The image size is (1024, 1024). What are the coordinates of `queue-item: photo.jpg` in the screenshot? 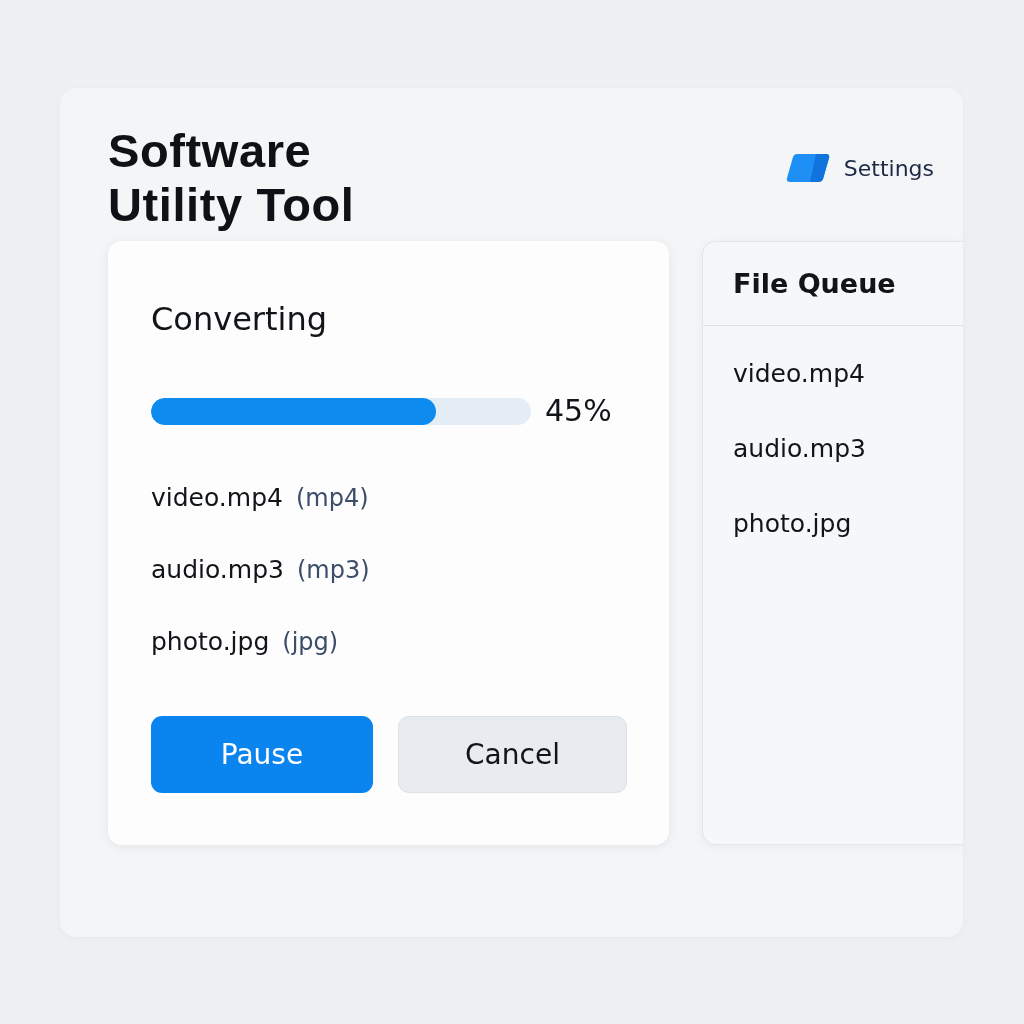 It's located at (793, 524).